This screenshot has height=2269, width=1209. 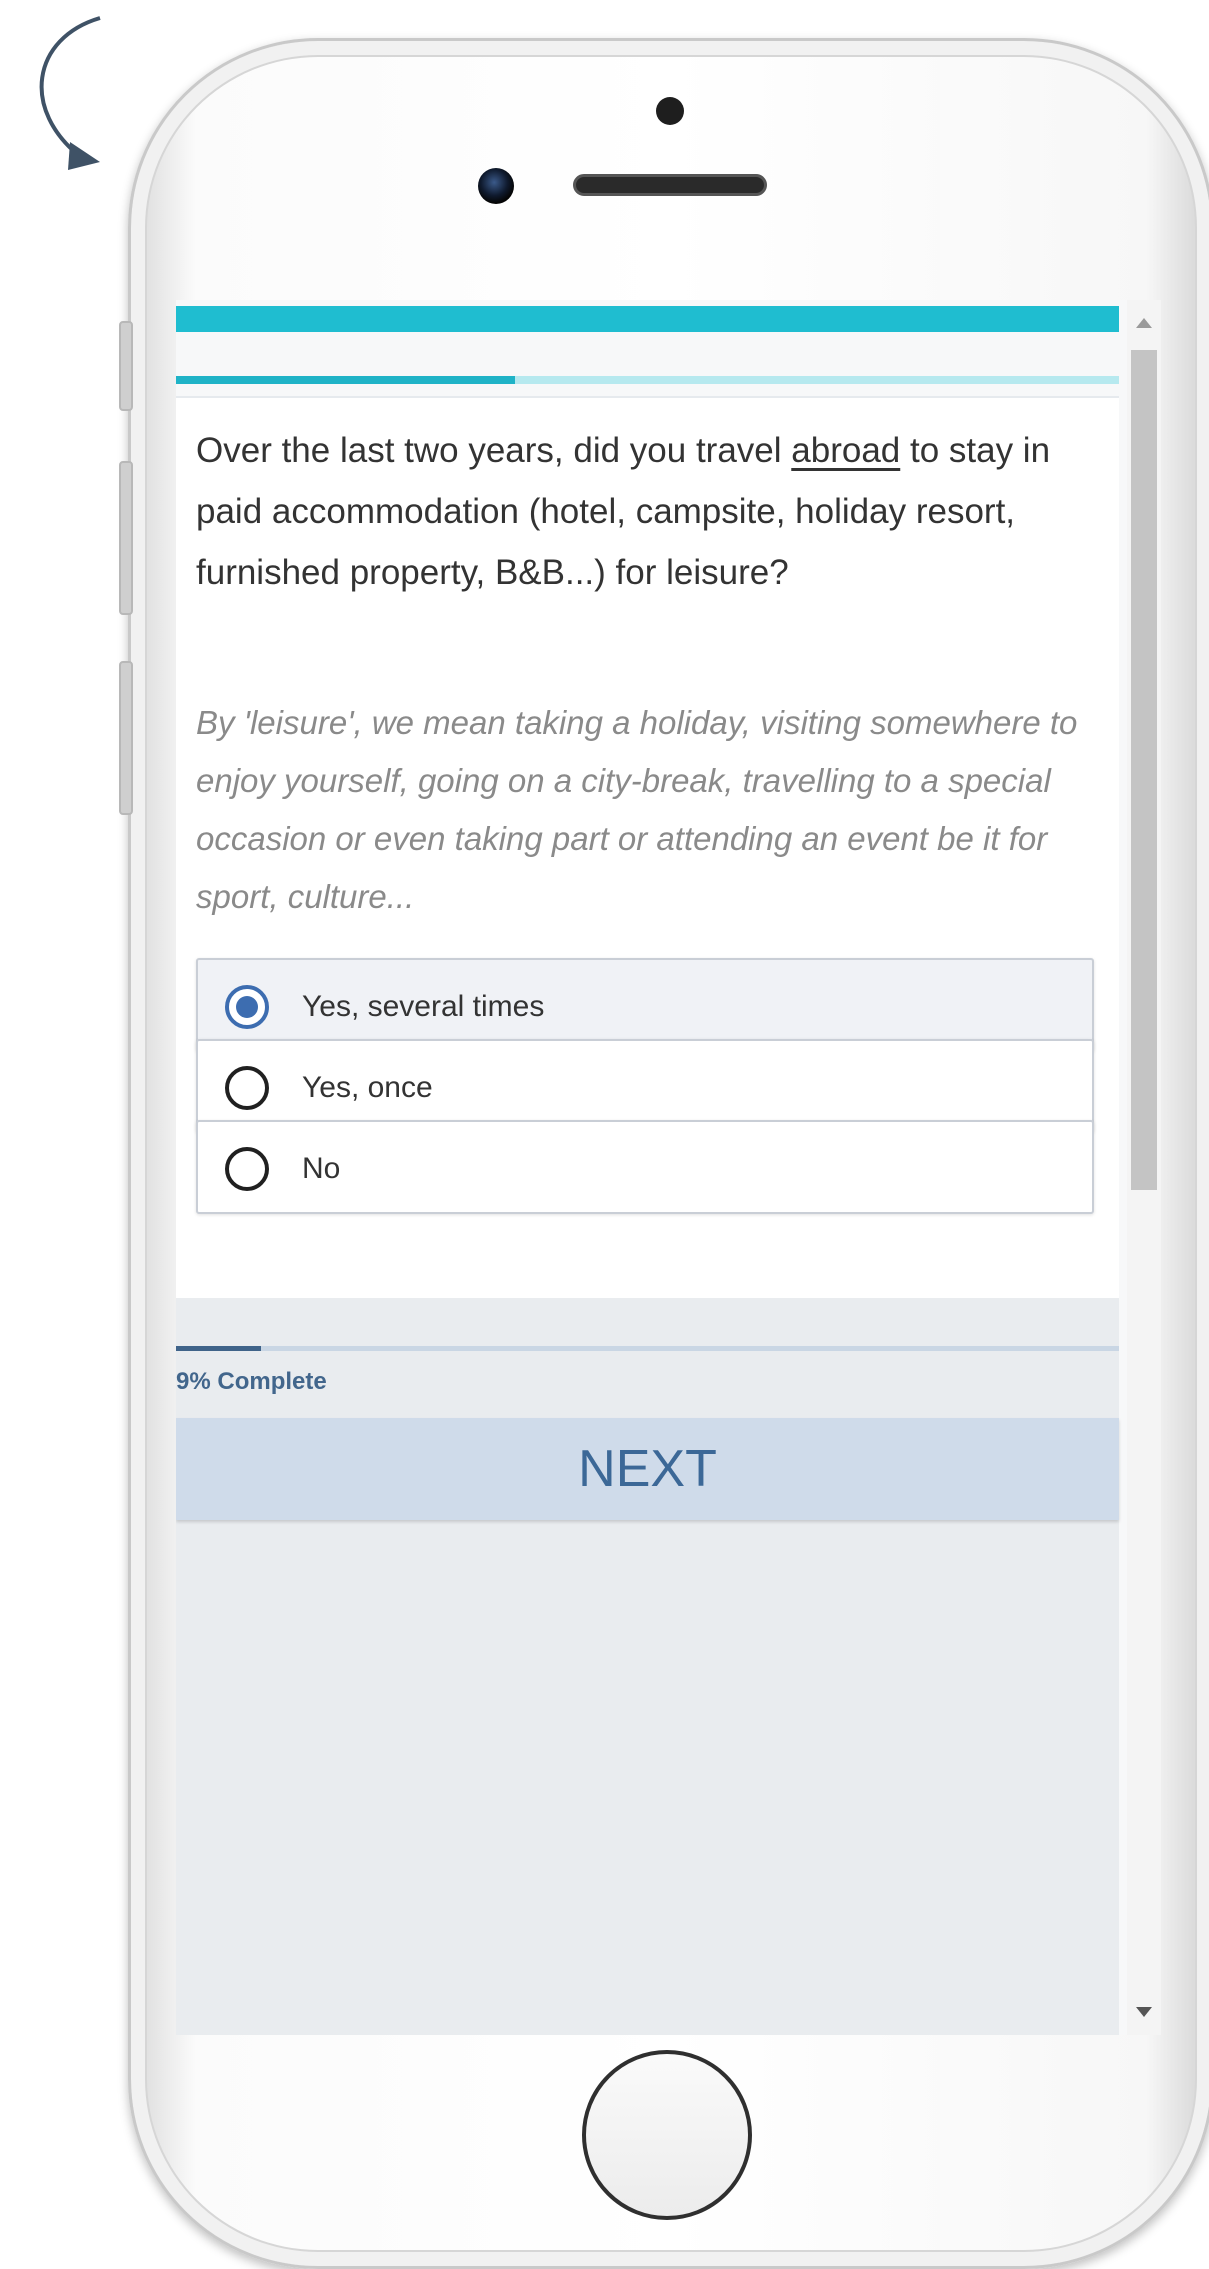 What do you see at coordinates (126, 538) in the screenshot?
I see `volume-up-button` at bounding box center [126, 538].